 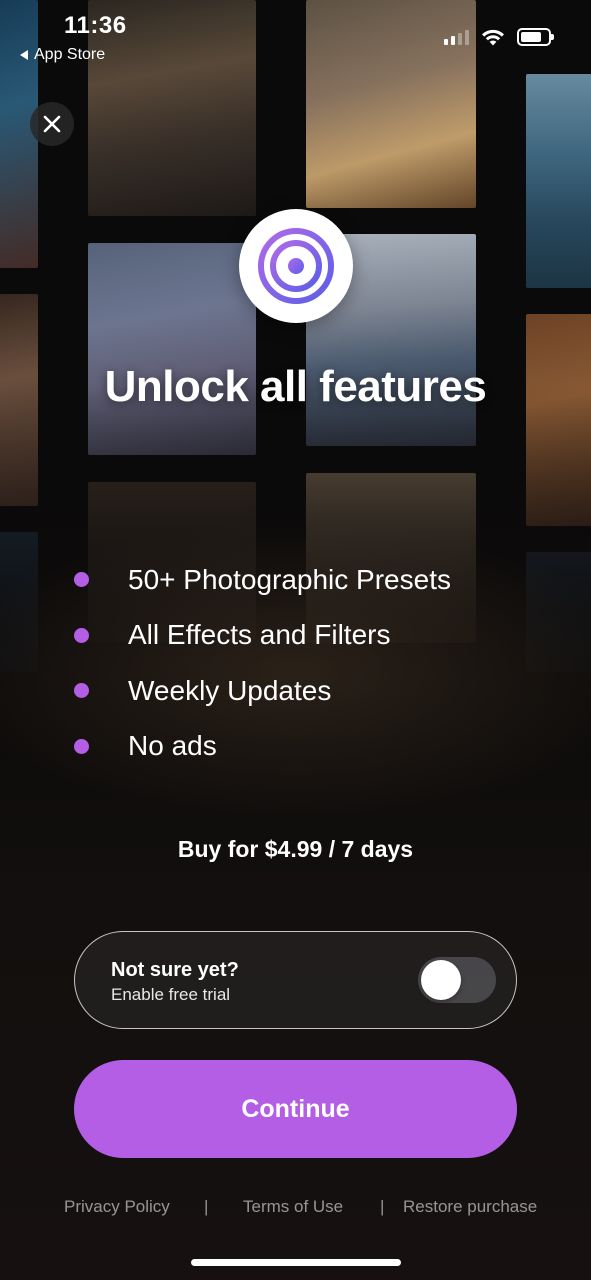 I want to click on battery-icon, so click(x=535, y=37).